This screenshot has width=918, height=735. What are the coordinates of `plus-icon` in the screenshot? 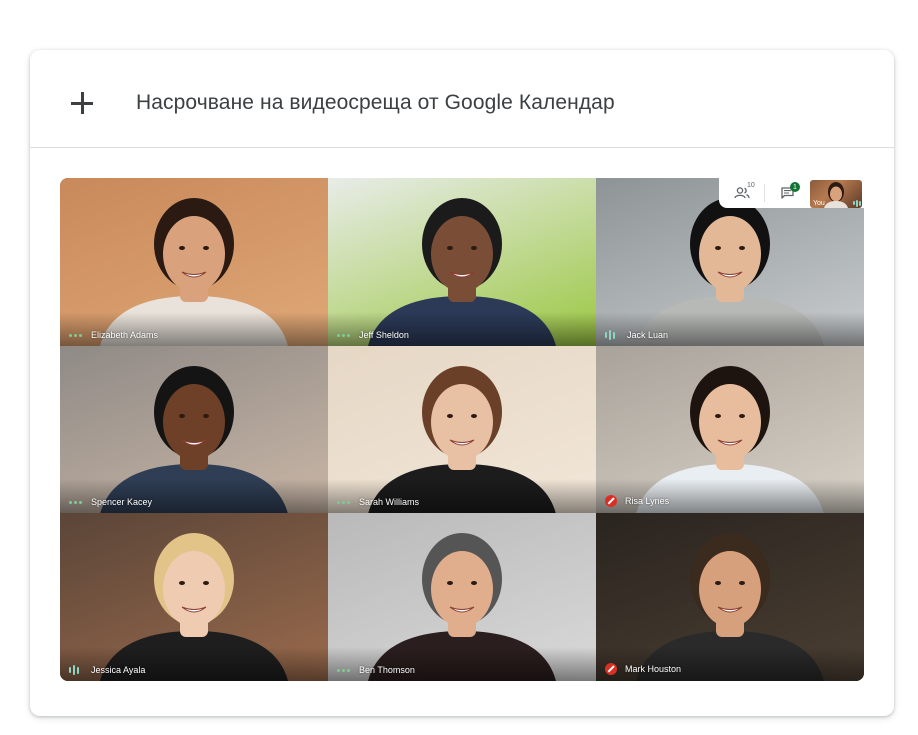 It's located at (82, 103).